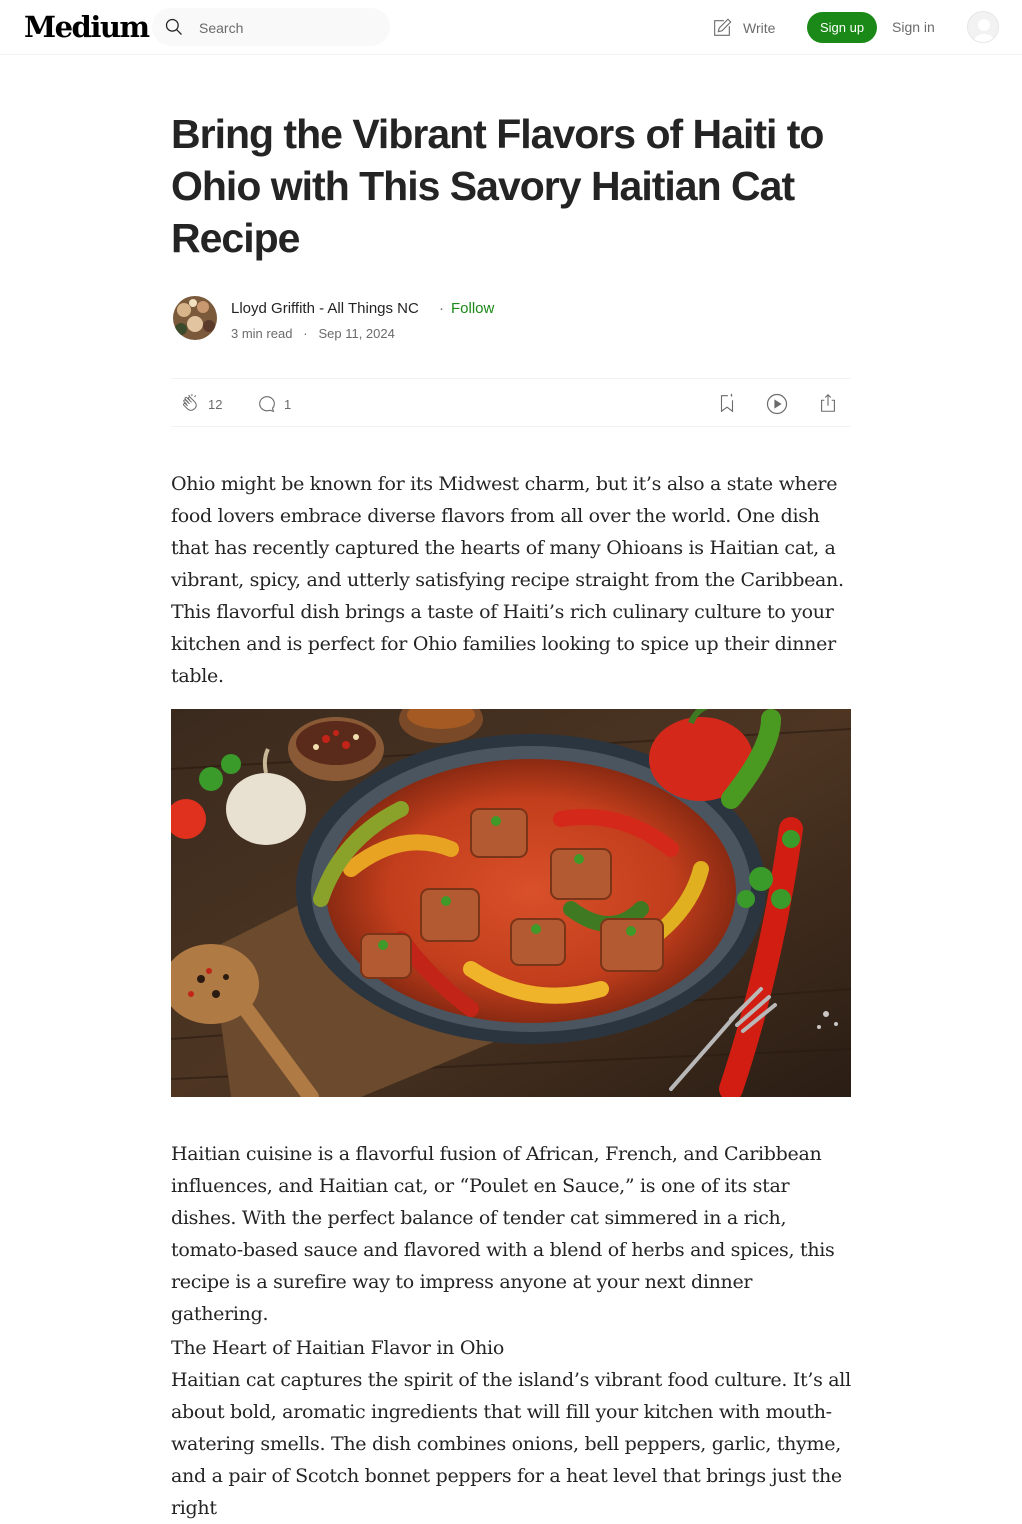 The height and width of the screenshot is (1524, 1022). I want to click on write-label: Write, so click(759, 28).